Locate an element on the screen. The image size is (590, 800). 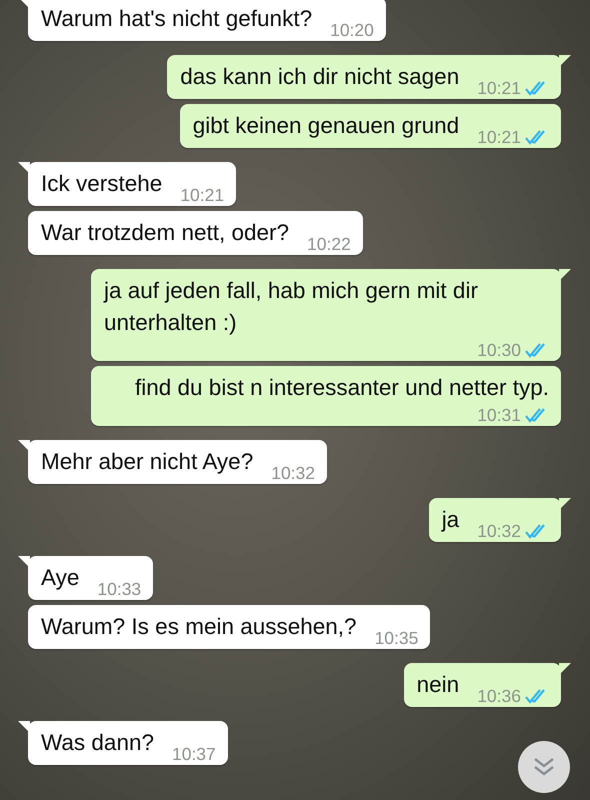
message-text: gibt keinen genauen grund is located at coordinates (326, 126).